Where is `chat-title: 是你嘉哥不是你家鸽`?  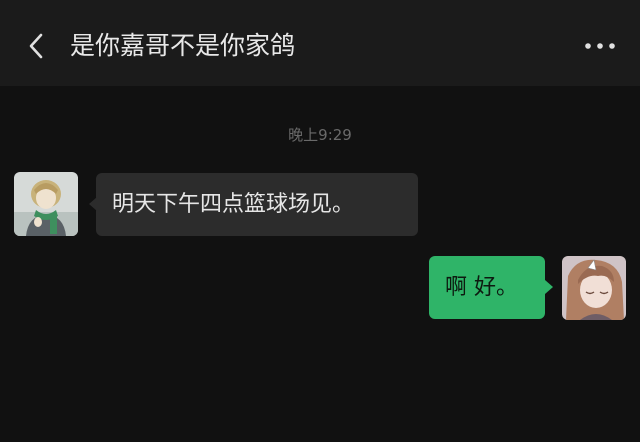 chat-title: 是你嘉哥不是你家鸽 is located at coordinates (183, 45).